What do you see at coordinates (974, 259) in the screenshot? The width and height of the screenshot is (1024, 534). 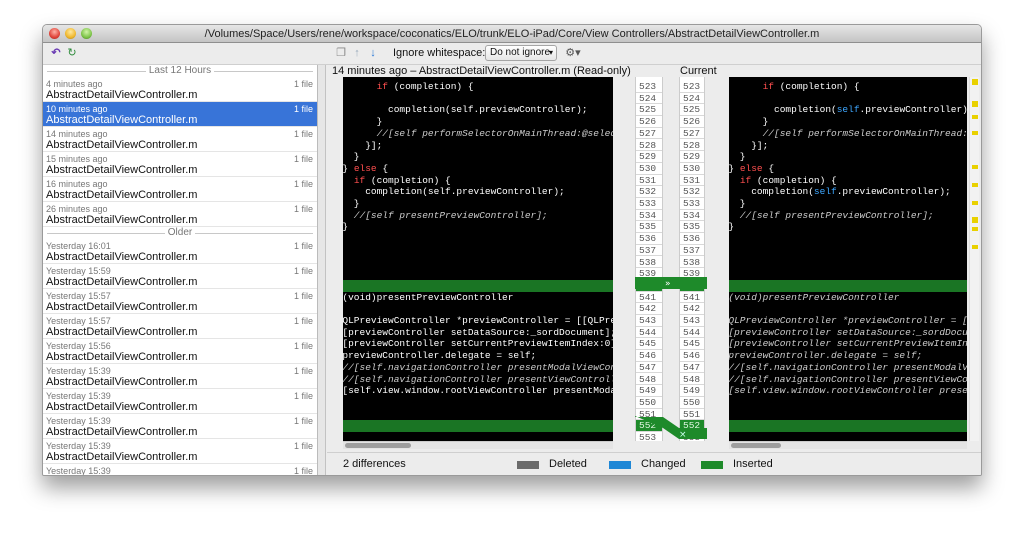 I see `diff-overview-ruler` at bounding box center [974, 259].